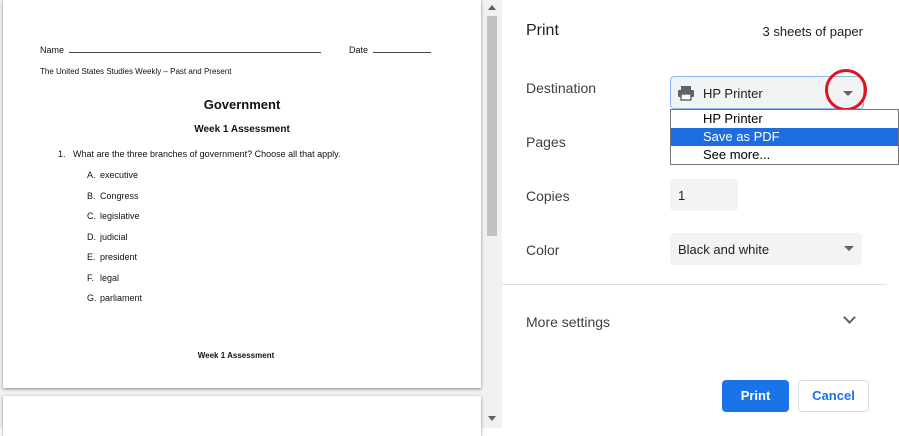  I want to click on date-underline, so click(401, 48).